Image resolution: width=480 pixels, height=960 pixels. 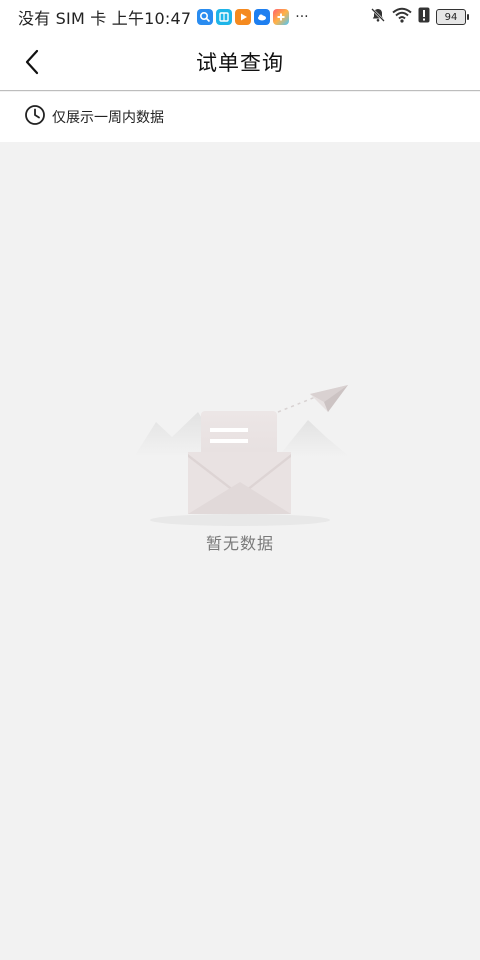 What do you see at coordinates (424, 17) in the screenshot?
I see `alert-icon` at bounding box center [424, 17].